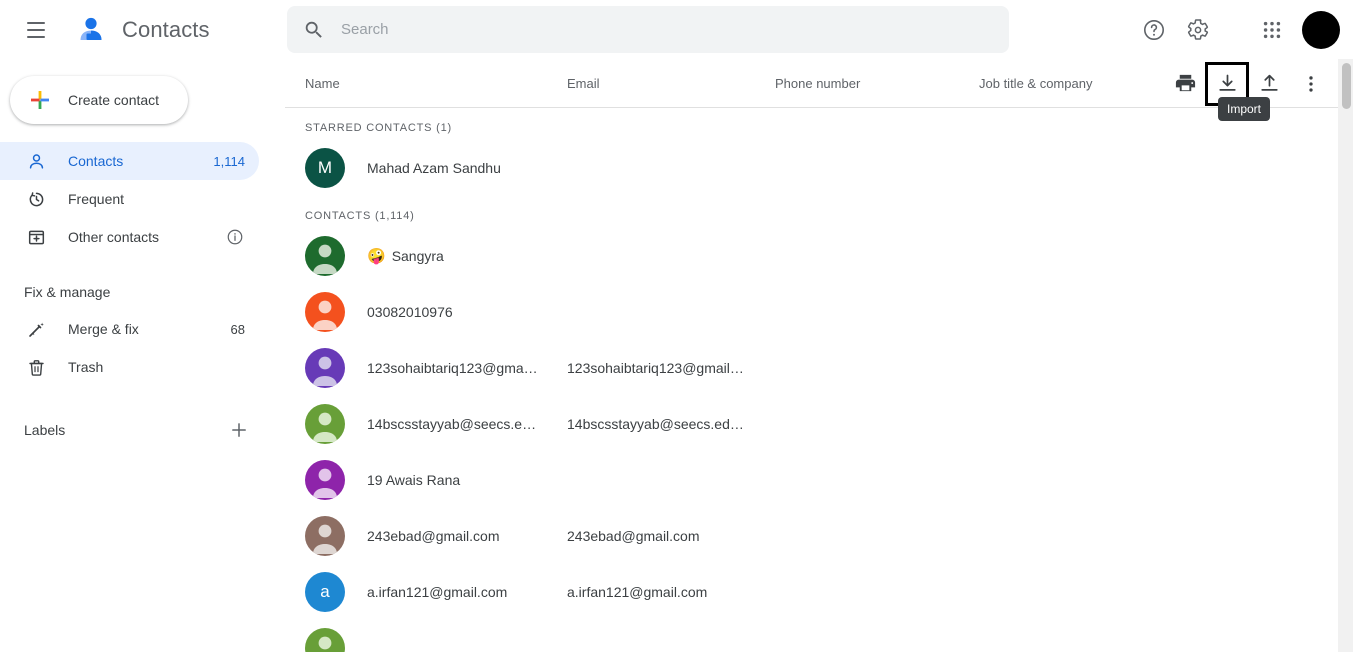 Image resolution: width=1353 pixels, height=652 pixels. I want to click on apps-grid-icon, so click(1272, 30).